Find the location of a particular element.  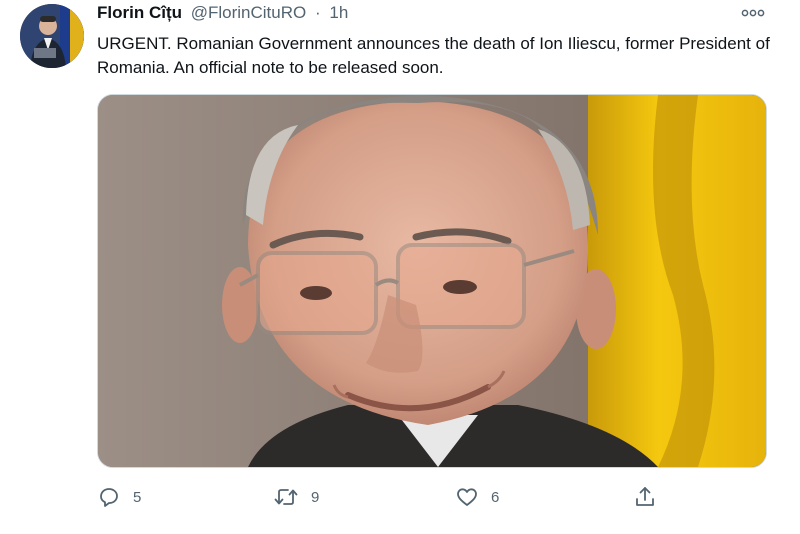

reply-count: 5 is located at coordinates (137, 497).